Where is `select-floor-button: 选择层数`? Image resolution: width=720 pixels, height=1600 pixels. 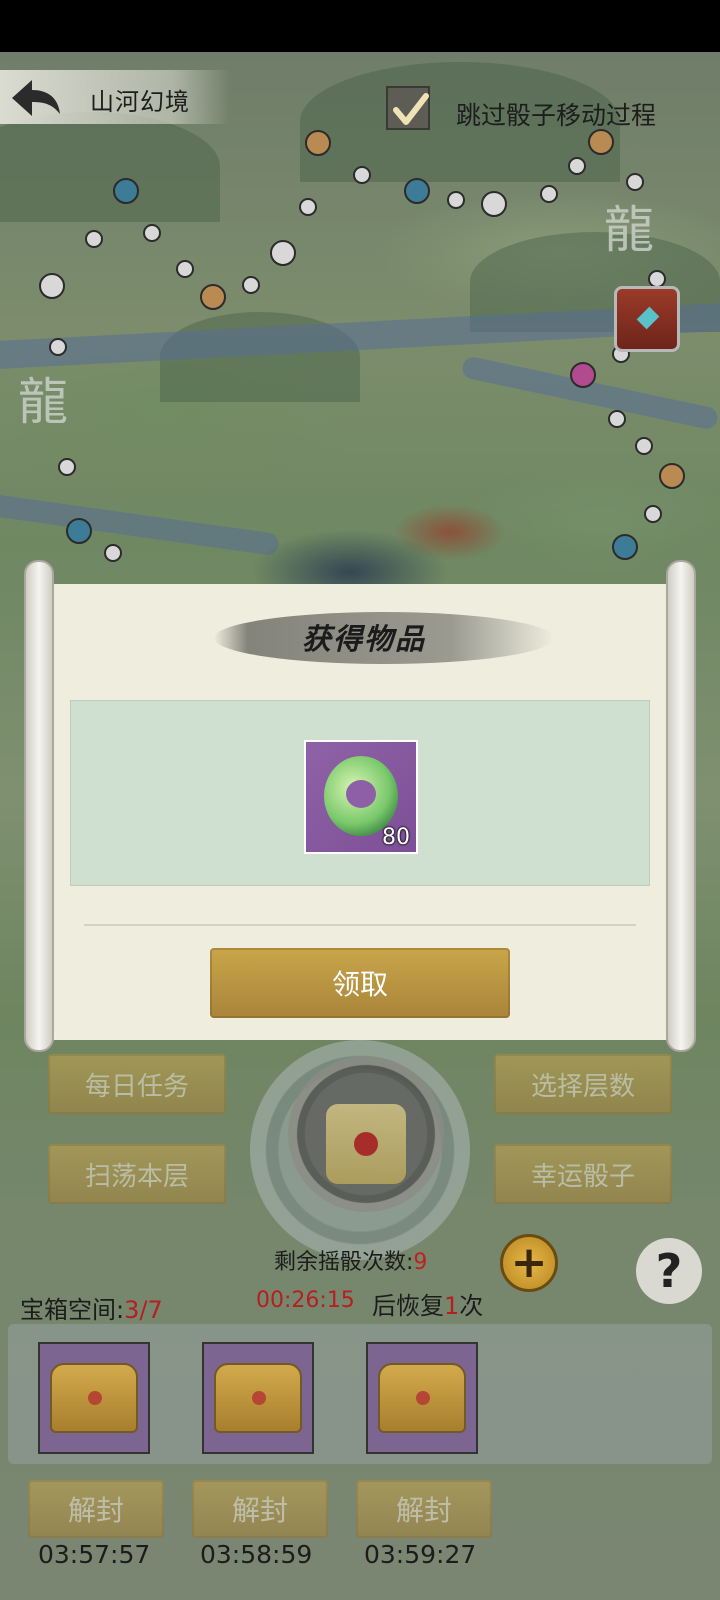 select-floor-button: 选择层数 is located at coordinates (583, 1084).